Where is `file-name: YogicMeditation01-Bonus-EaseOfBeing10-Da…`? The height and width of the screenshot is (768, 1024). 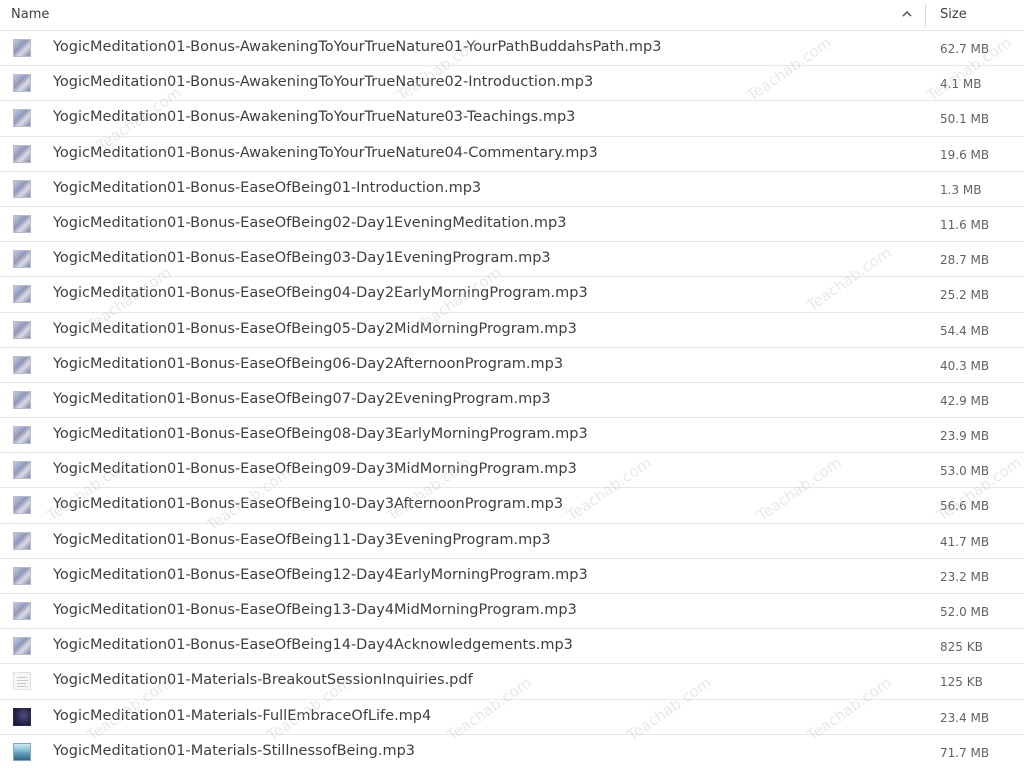 file-name: YogicMeditation01-Bonus-EaseOfBeing10-Da… is located at coordinates (308, 504).